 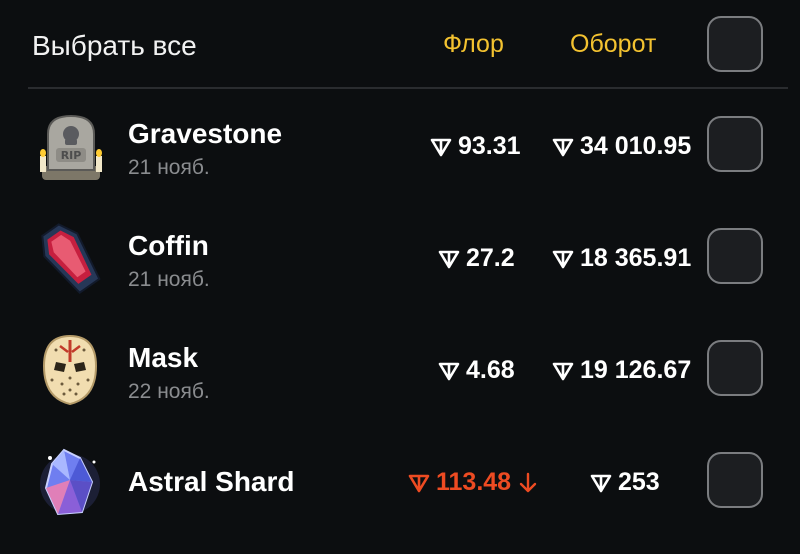 I want to click on item-turnover: 253, so click(x=625, y=482).